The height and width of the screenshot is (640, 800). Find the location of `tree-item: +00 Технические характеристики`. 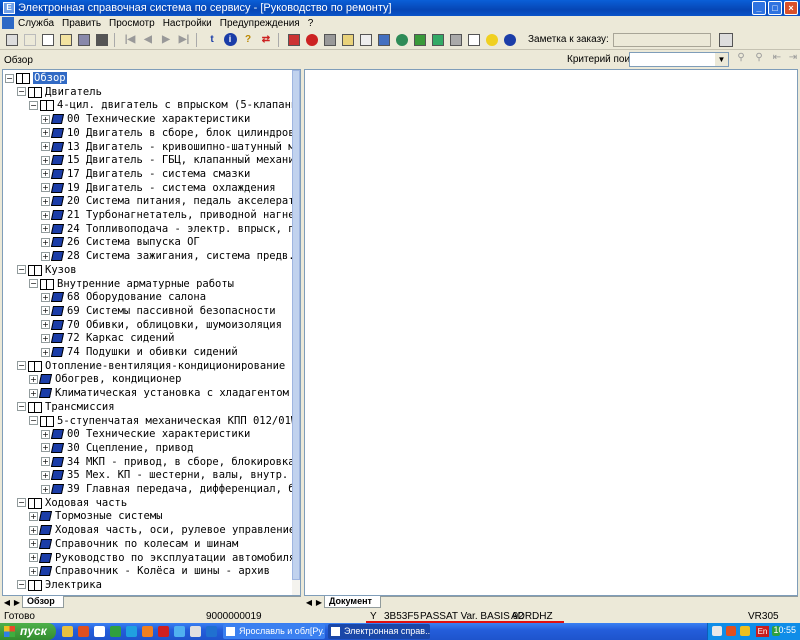

tree-item: +00 Технические характеристики is located at coordinates (145, 434).